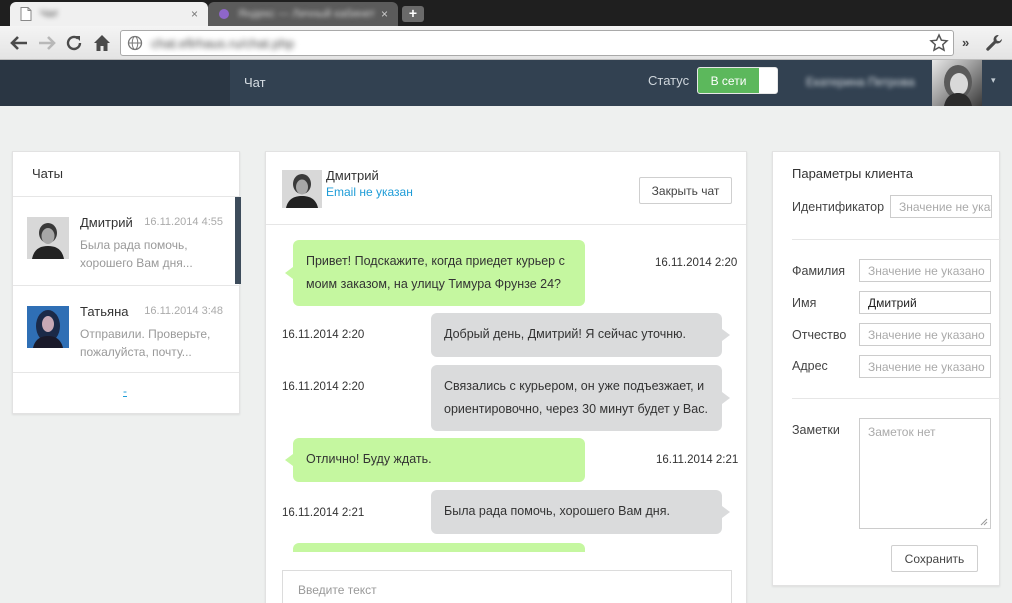 This screenshot has height=603, width=1012. What do you see at coordinates (439, 547) in the screenshot?
I see `message-bubble-client` at bounding box center [439, 547].